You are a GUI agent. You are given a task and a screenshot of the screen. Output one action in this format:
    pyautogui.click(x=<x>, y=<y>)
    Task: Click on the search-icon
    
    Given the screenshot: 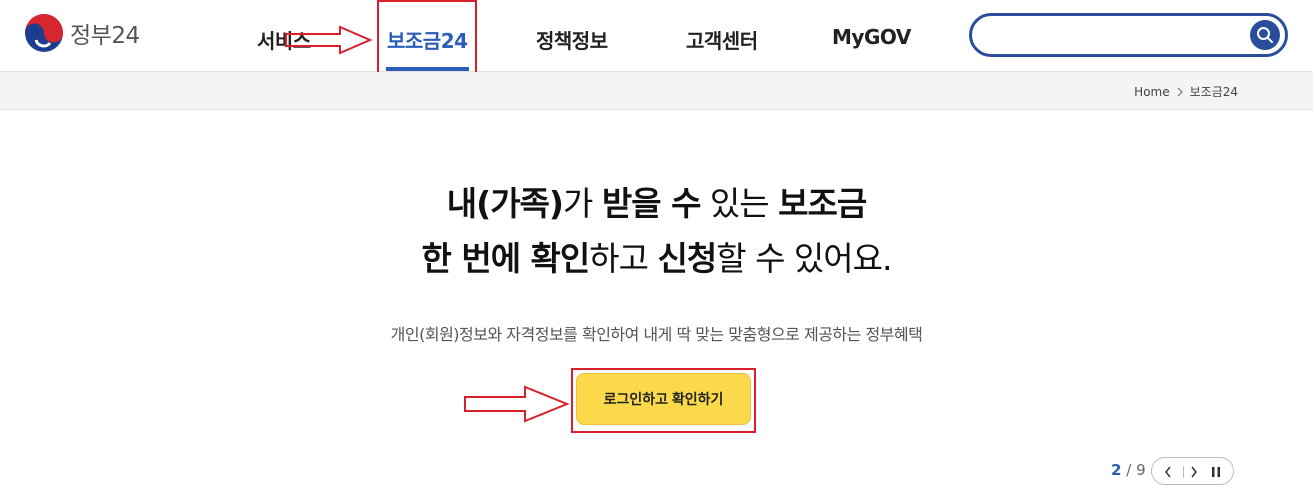 What is the action you would take?
    pyautogui.click(x=1265, y=35)
    